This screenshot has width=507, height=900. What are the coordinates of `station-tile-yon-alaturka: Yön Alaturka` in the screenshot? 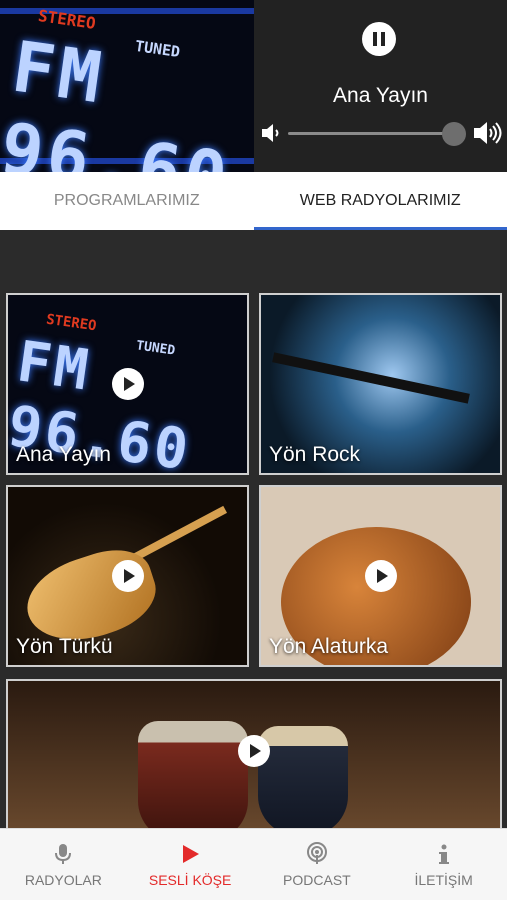 It's located at (380, 576).